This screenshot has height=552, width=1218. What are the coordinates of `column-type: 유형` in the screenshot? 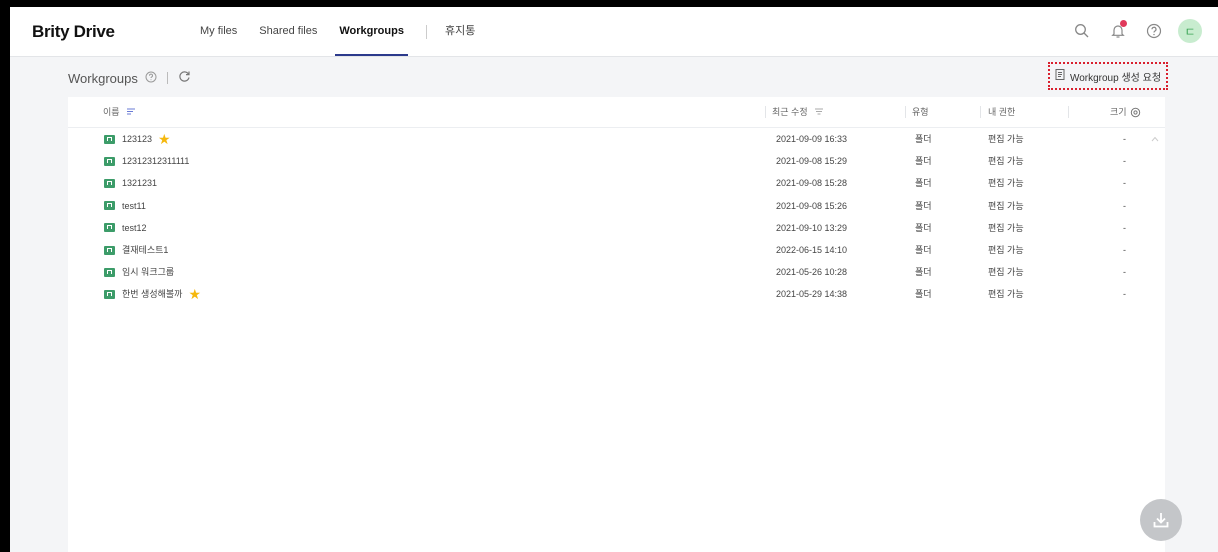 It's located at (920, 112).